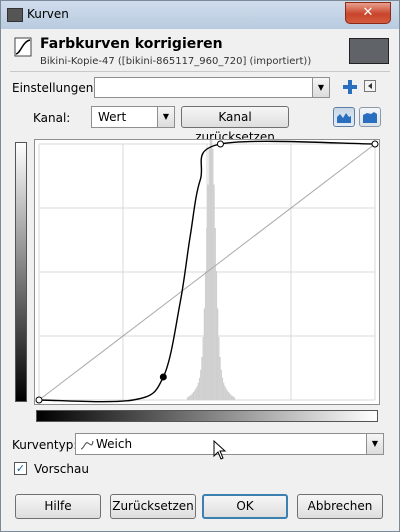 This screenshot has width=400, height=532. Describe the element at coordinates (200, 15) in the screenshot. I see `title-bar: Kurven ✕` at that location.